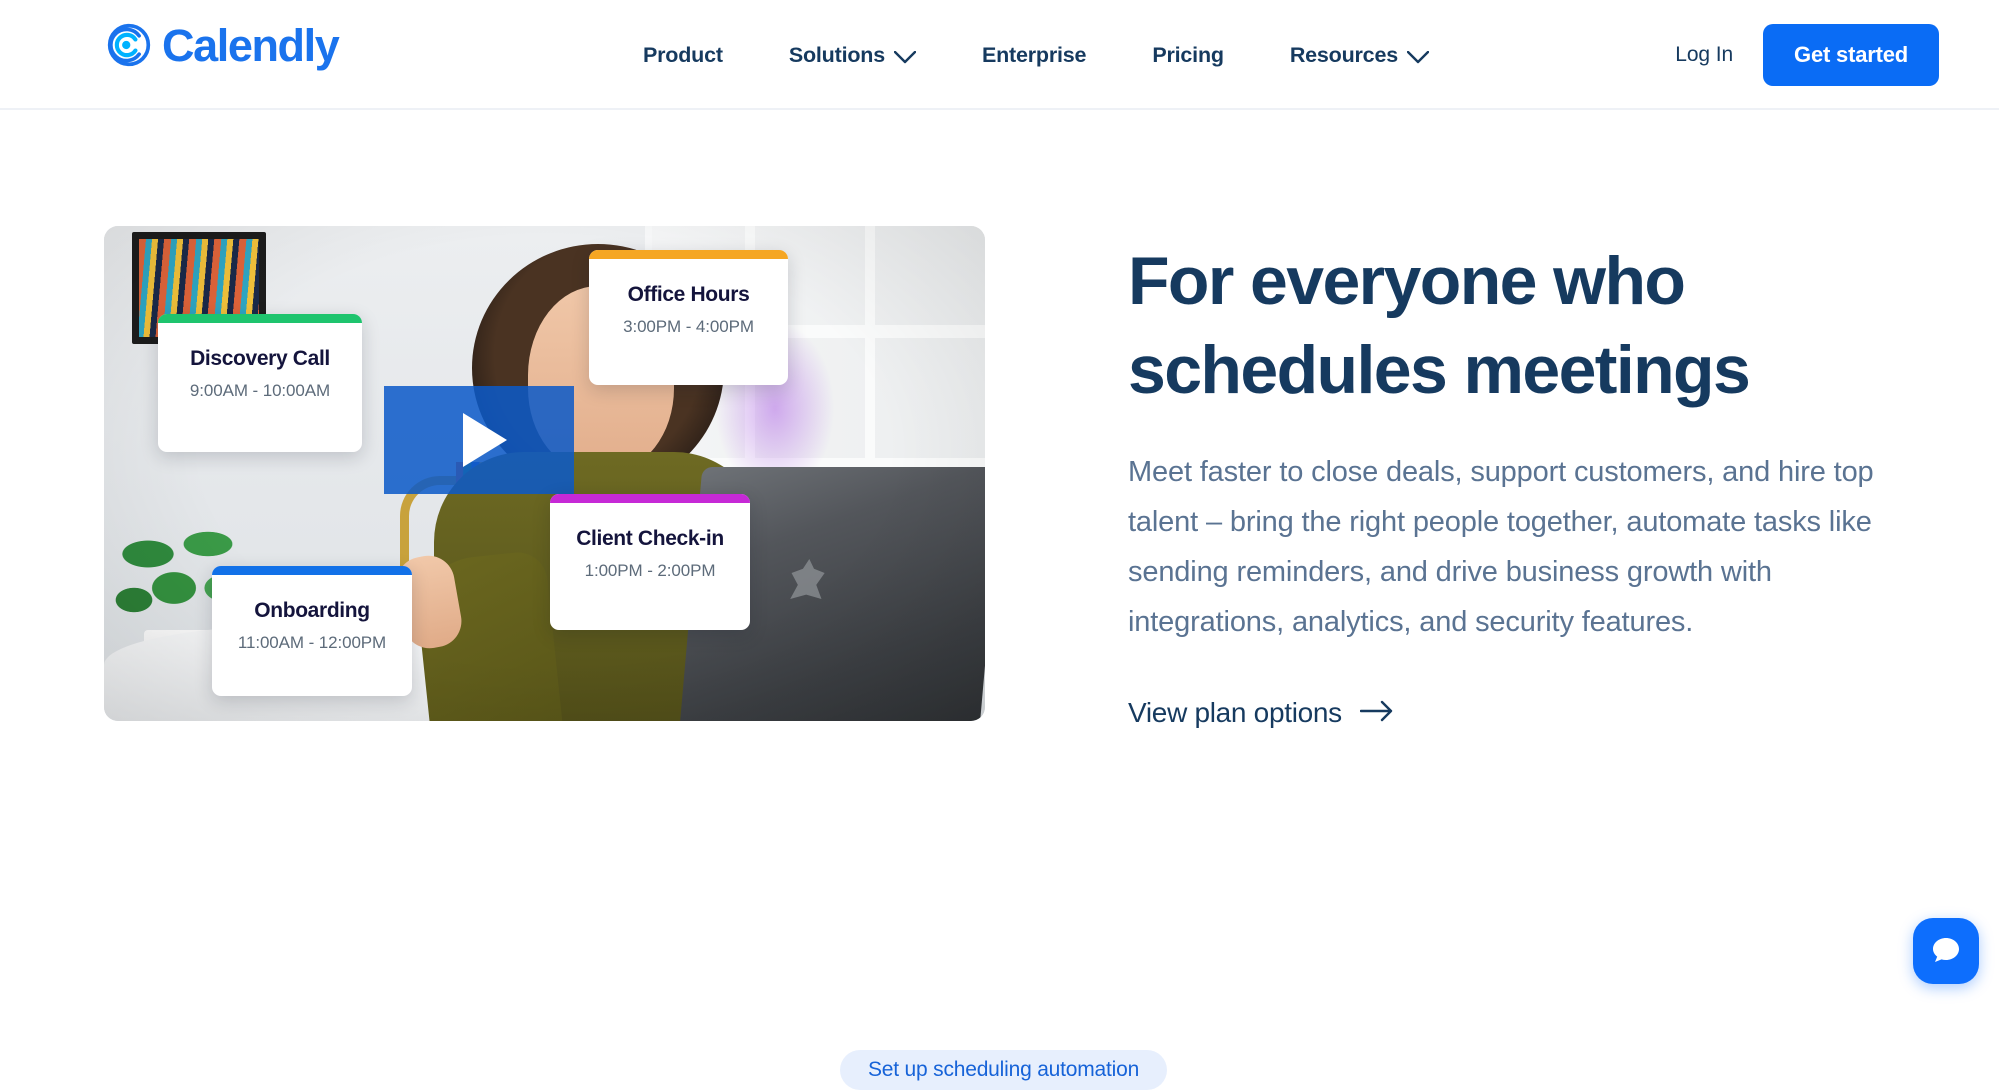 This screenshot has height=1090, width=1999. Describe the element at coordinates (485, 440) in the screenshot. I see `play-triangle-icon` at that location.